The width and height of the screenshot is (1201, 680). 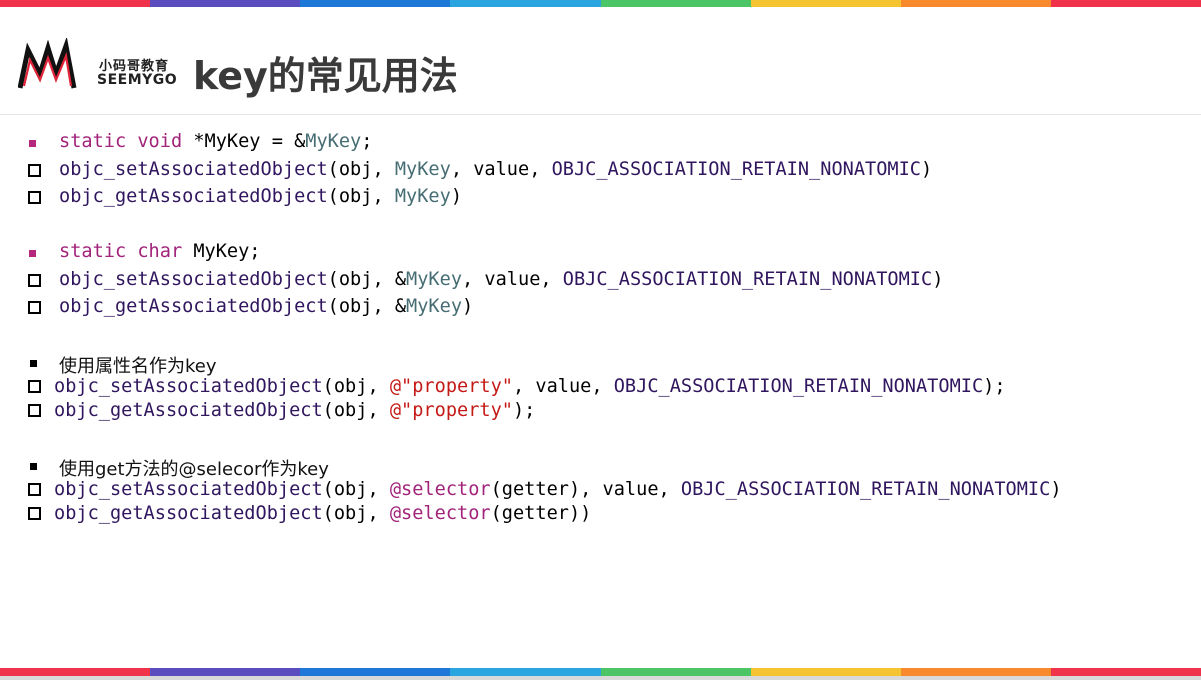 I want to click on seemygo-m-logo-icon, so click(x=47, y=63).